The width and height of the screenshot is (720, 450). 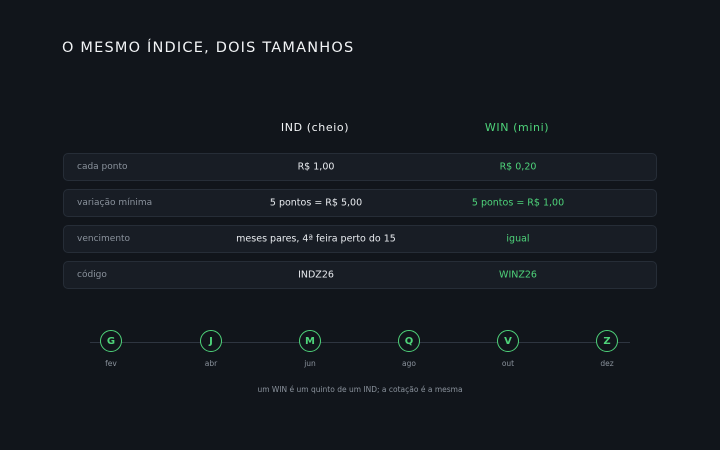 What do you see at coordinates (360, 342) in the screenshot?
I see `timeline-line` at bounding box center [360, 342].